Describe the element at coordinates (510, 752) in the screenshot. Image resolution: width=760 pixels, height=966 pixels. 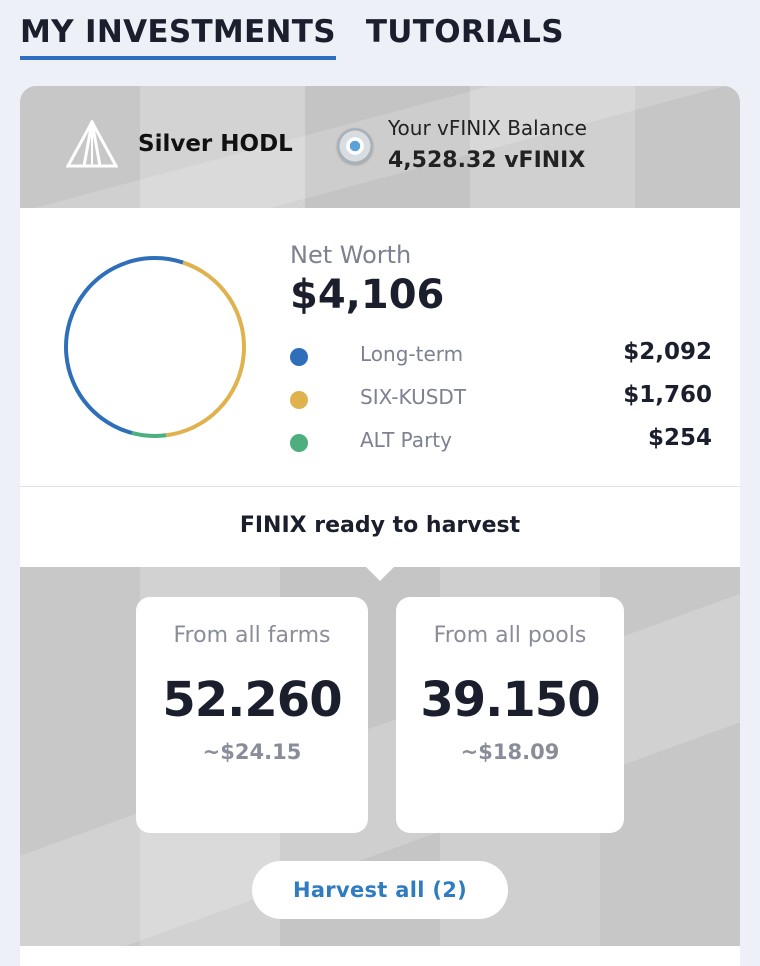
I see `pools-usd-value: ~$18.09` at that location.